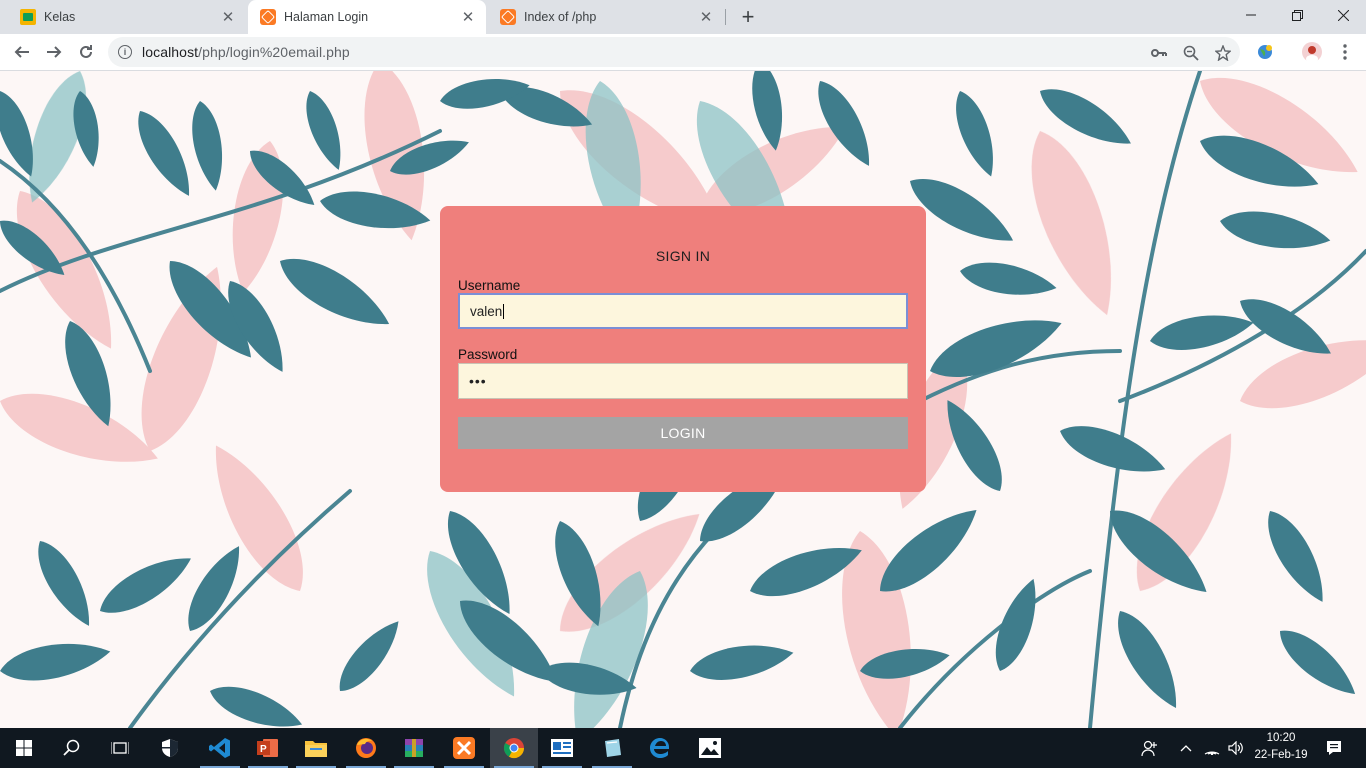 This screenshot has height=768, width=1366. I want to click on photos-icon, so click(710, 748).